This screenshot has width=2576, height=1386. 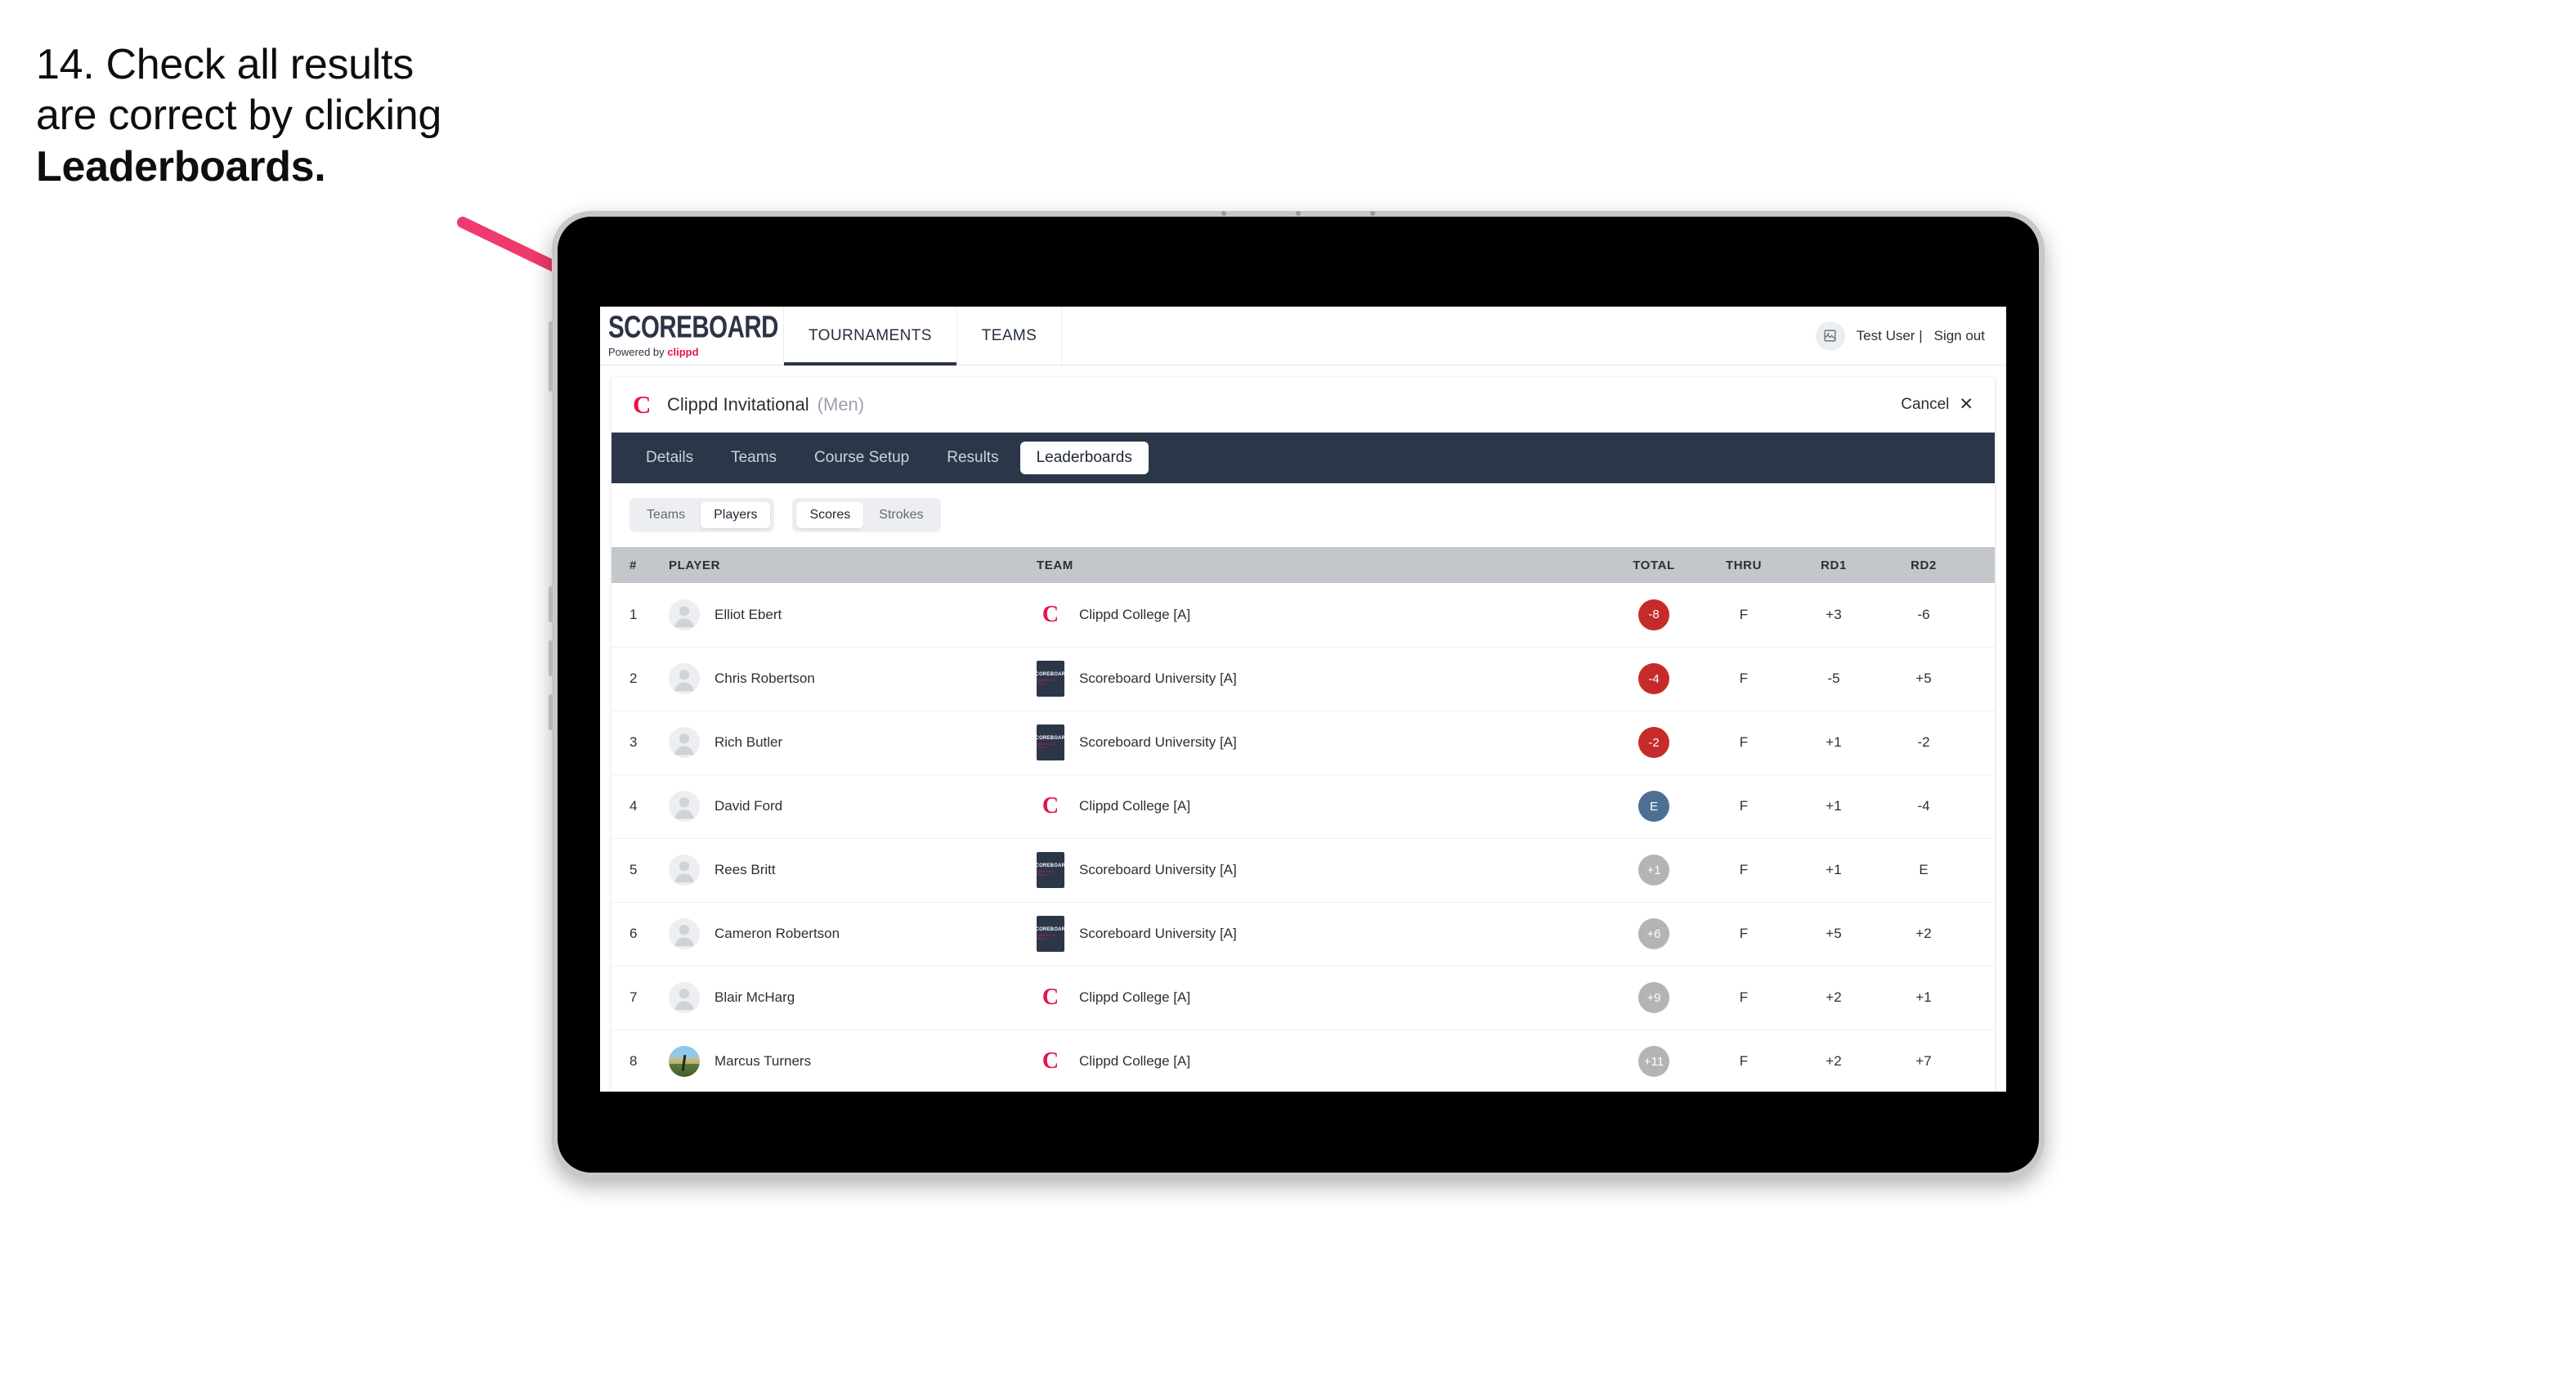 I want to click on logo-tagline-prefix: Powered by, so click(x=638, y=351).